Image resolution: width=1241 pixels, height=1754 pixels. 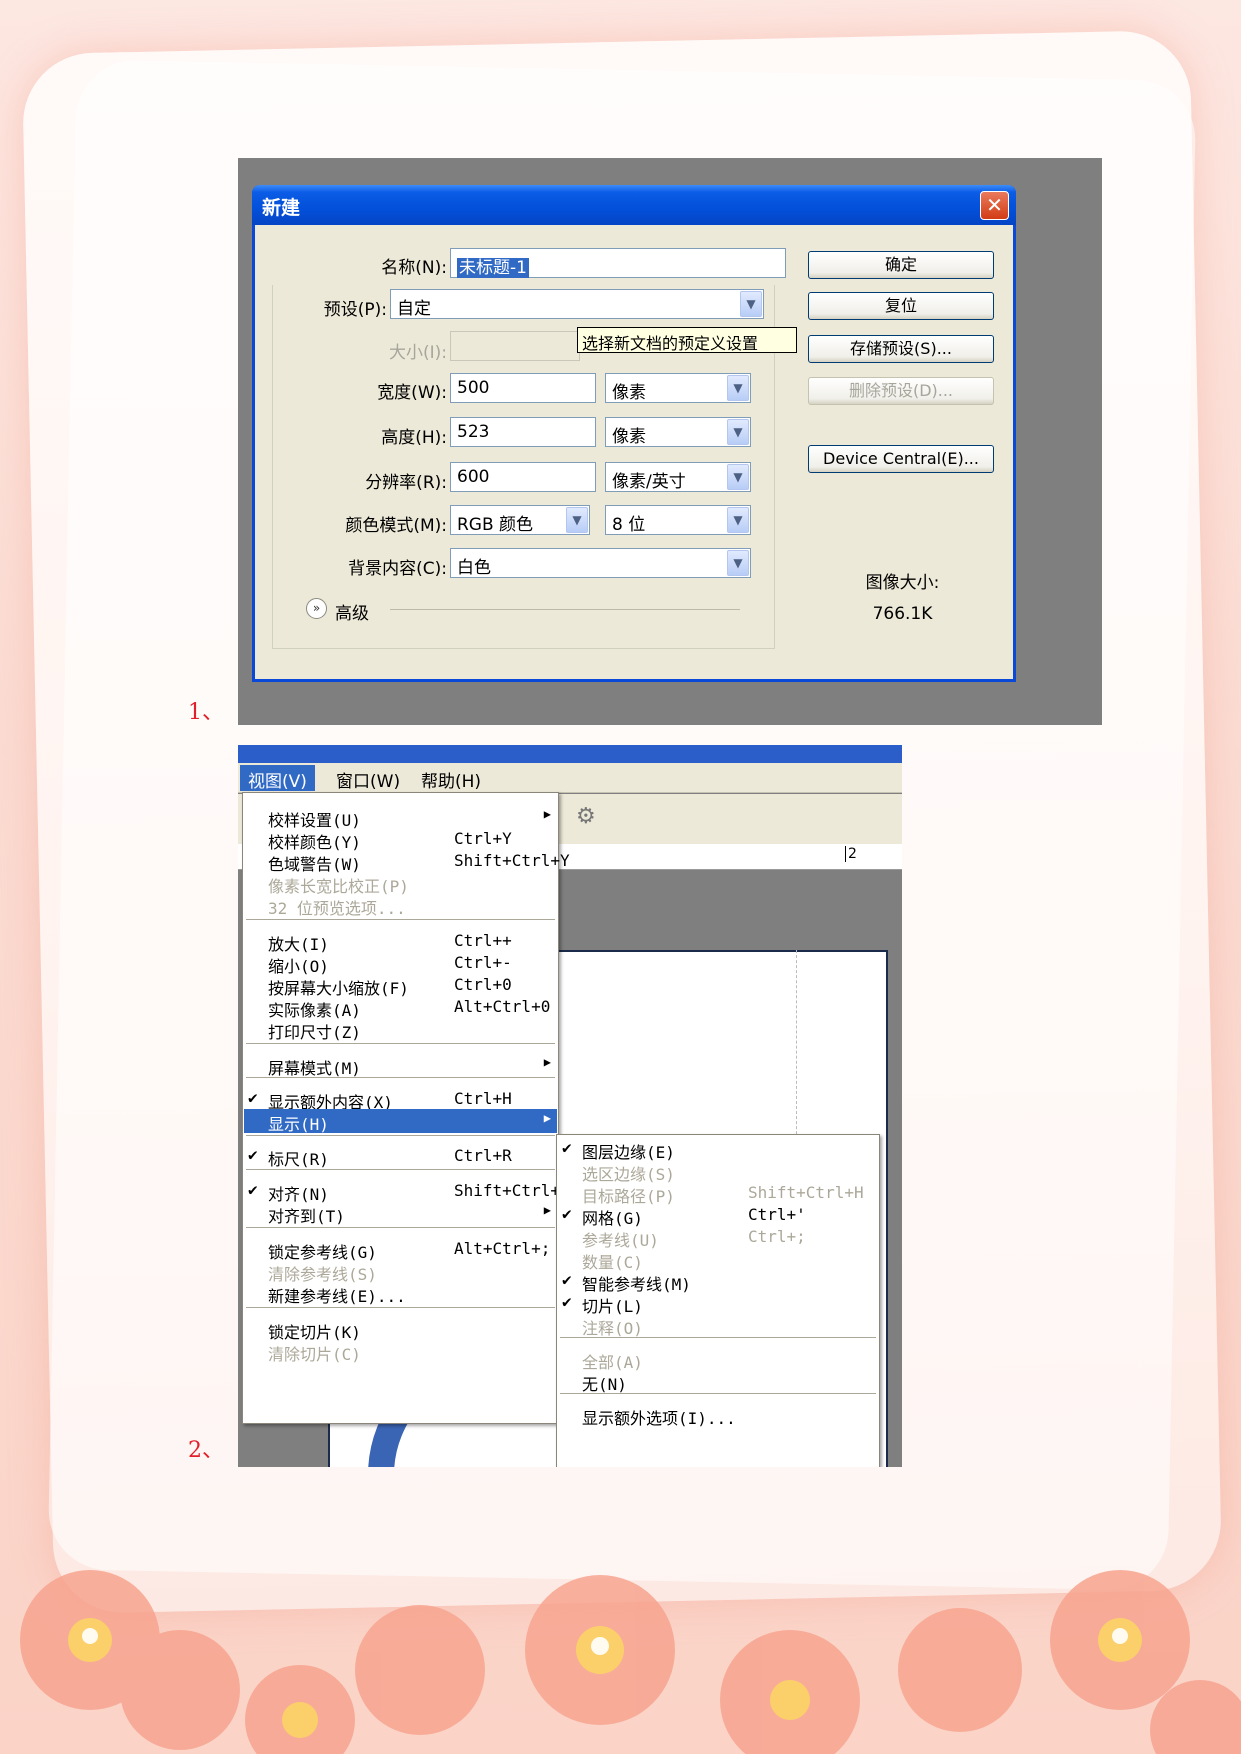 I want to click on view-menu-item: 放大(I) Ctrl++, so click(x=400, y=941).